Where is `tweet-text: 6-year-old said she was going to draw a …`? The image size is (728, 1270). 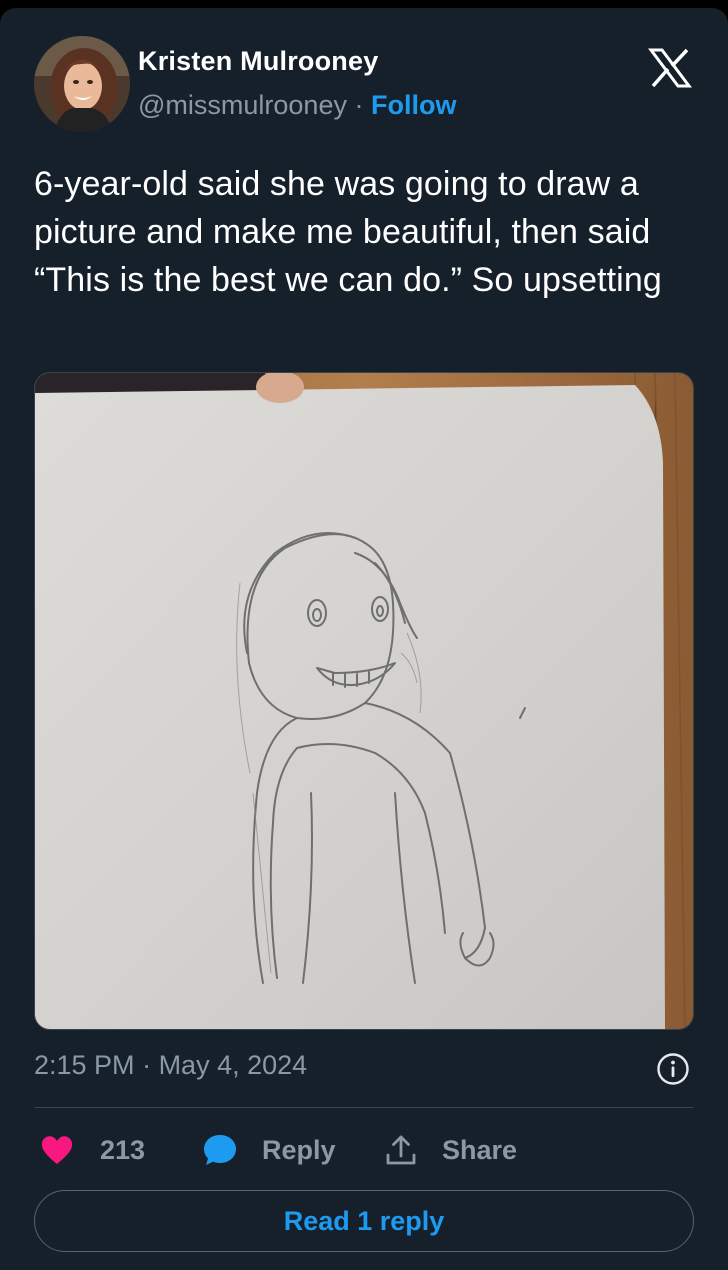
tweet-text: 6-year-old said she was going to draw a … is located at coordinates (348, 232).